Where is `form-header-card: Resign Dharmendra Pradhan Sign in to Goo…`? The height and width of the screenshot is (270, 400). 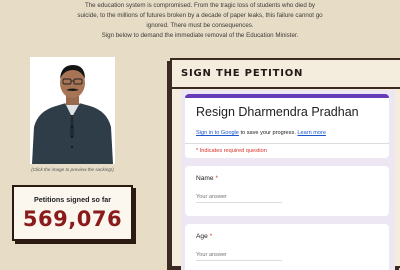 form-header-card: Resign Dharmendra Pradhan Sign in to Goo… is located at coordinates (287, 126).